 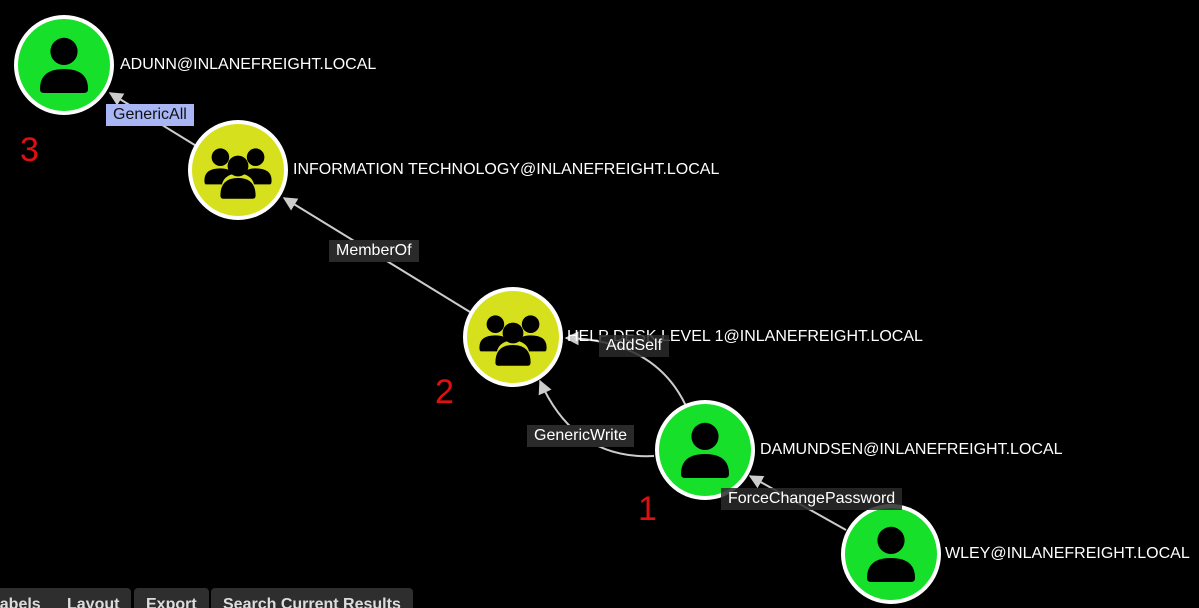 What do you see at coordinates (812, 499) in the screenshot?
I see `edge-label-forcechangepassword: ForceChangePassword` at bounding box center [812, 499].